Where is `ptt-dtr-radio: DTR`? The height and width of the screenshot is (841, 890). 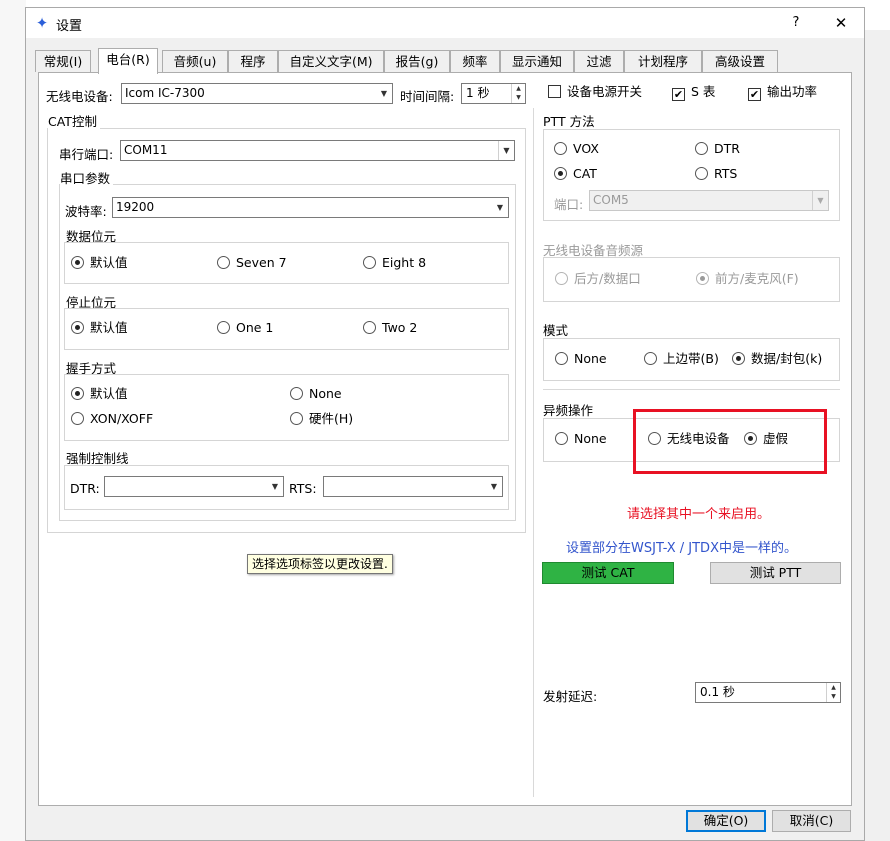 ptt-dtr-radio: DTR is located at coordinates (717, 149).